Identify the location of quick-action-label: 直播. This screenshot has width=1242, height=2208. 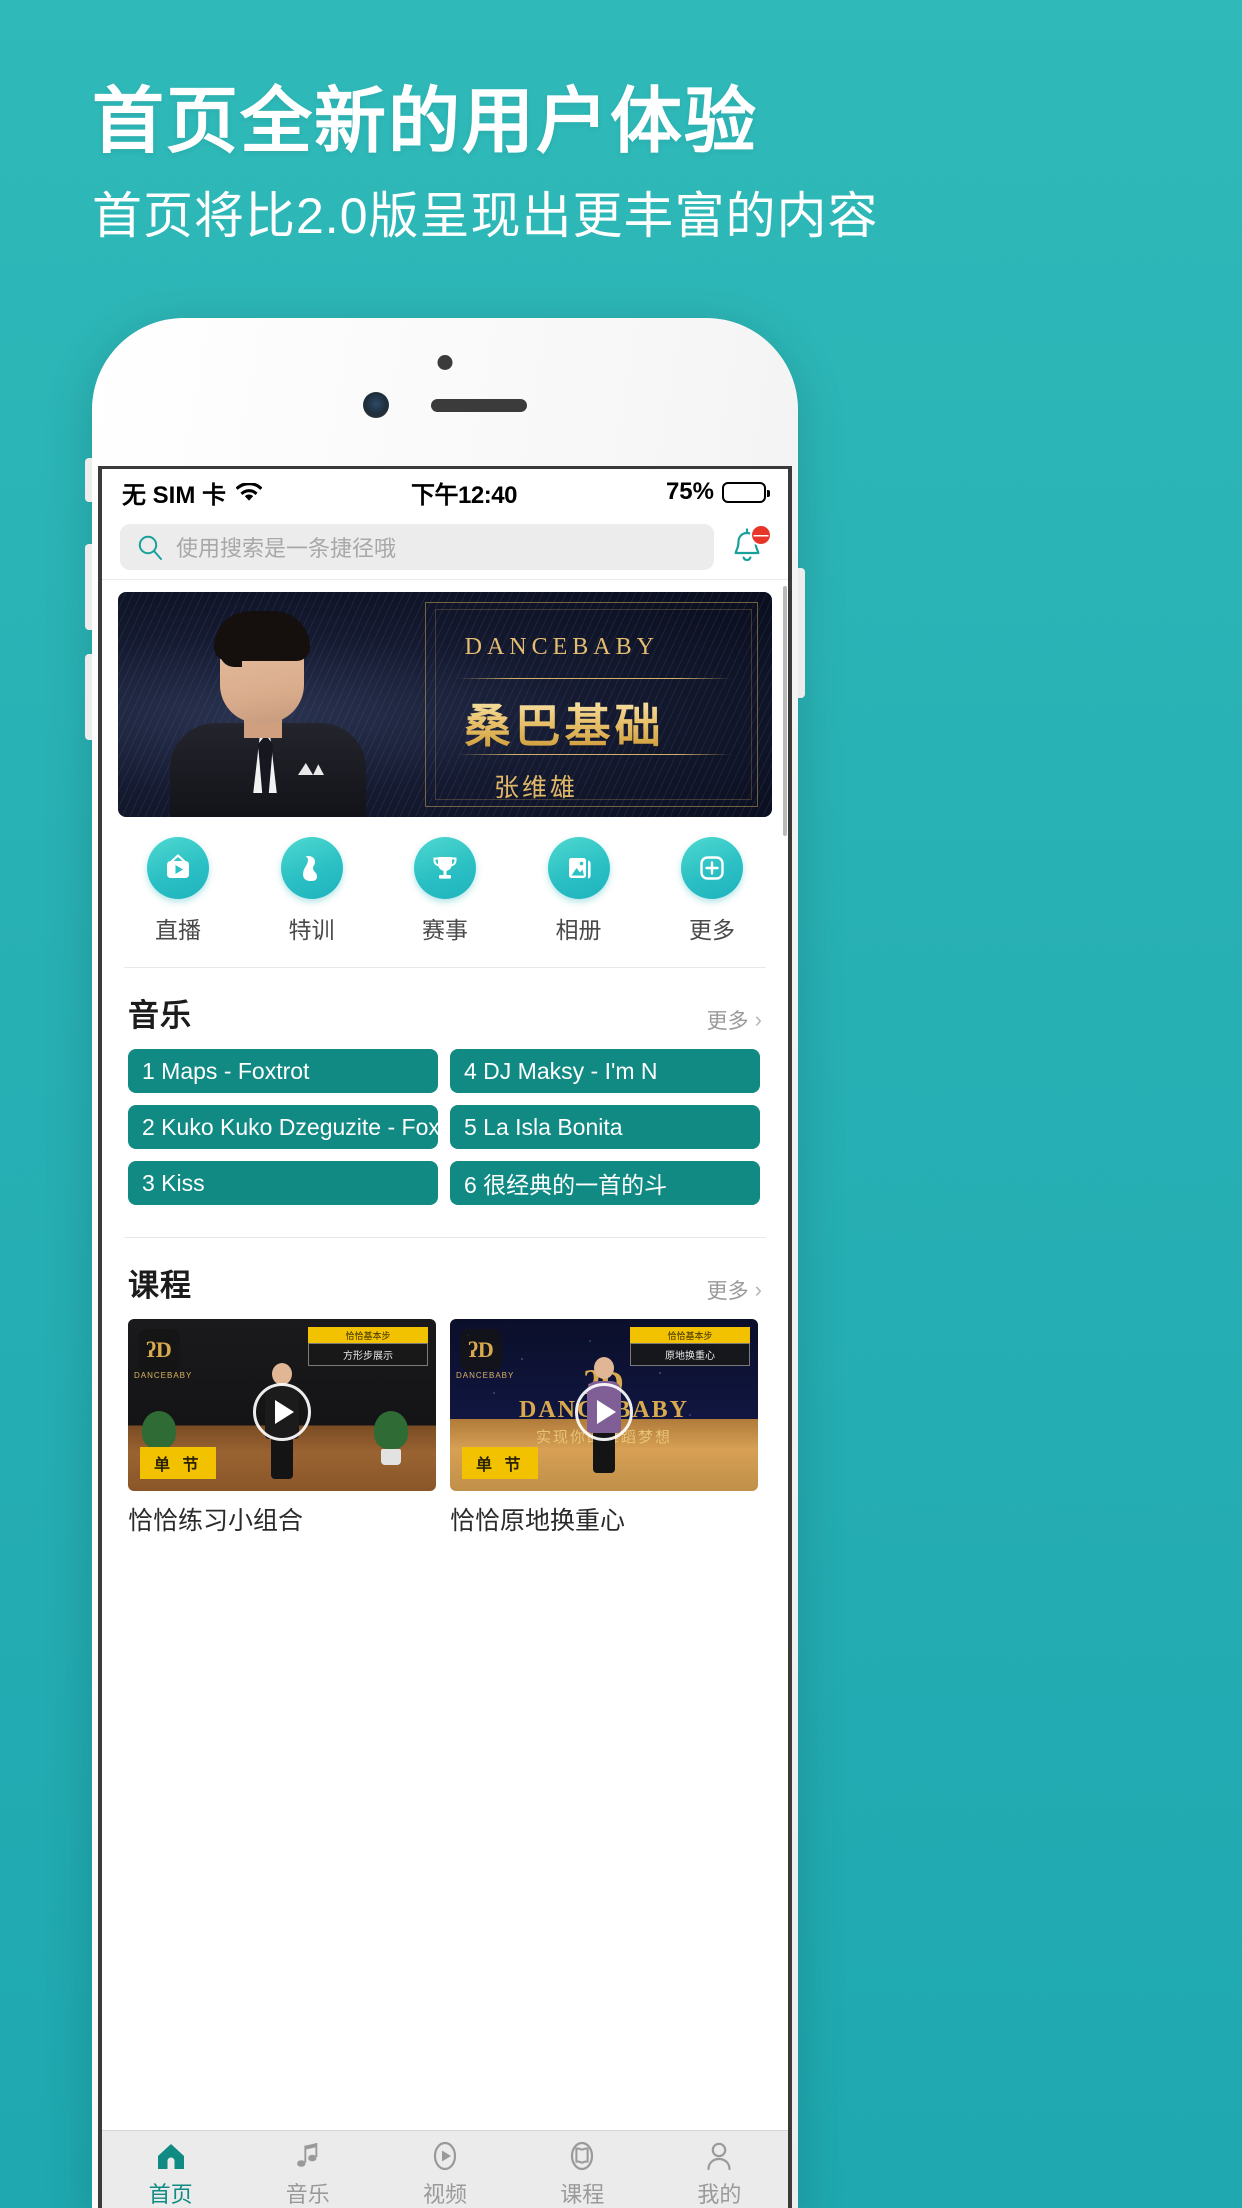
(178, 930).